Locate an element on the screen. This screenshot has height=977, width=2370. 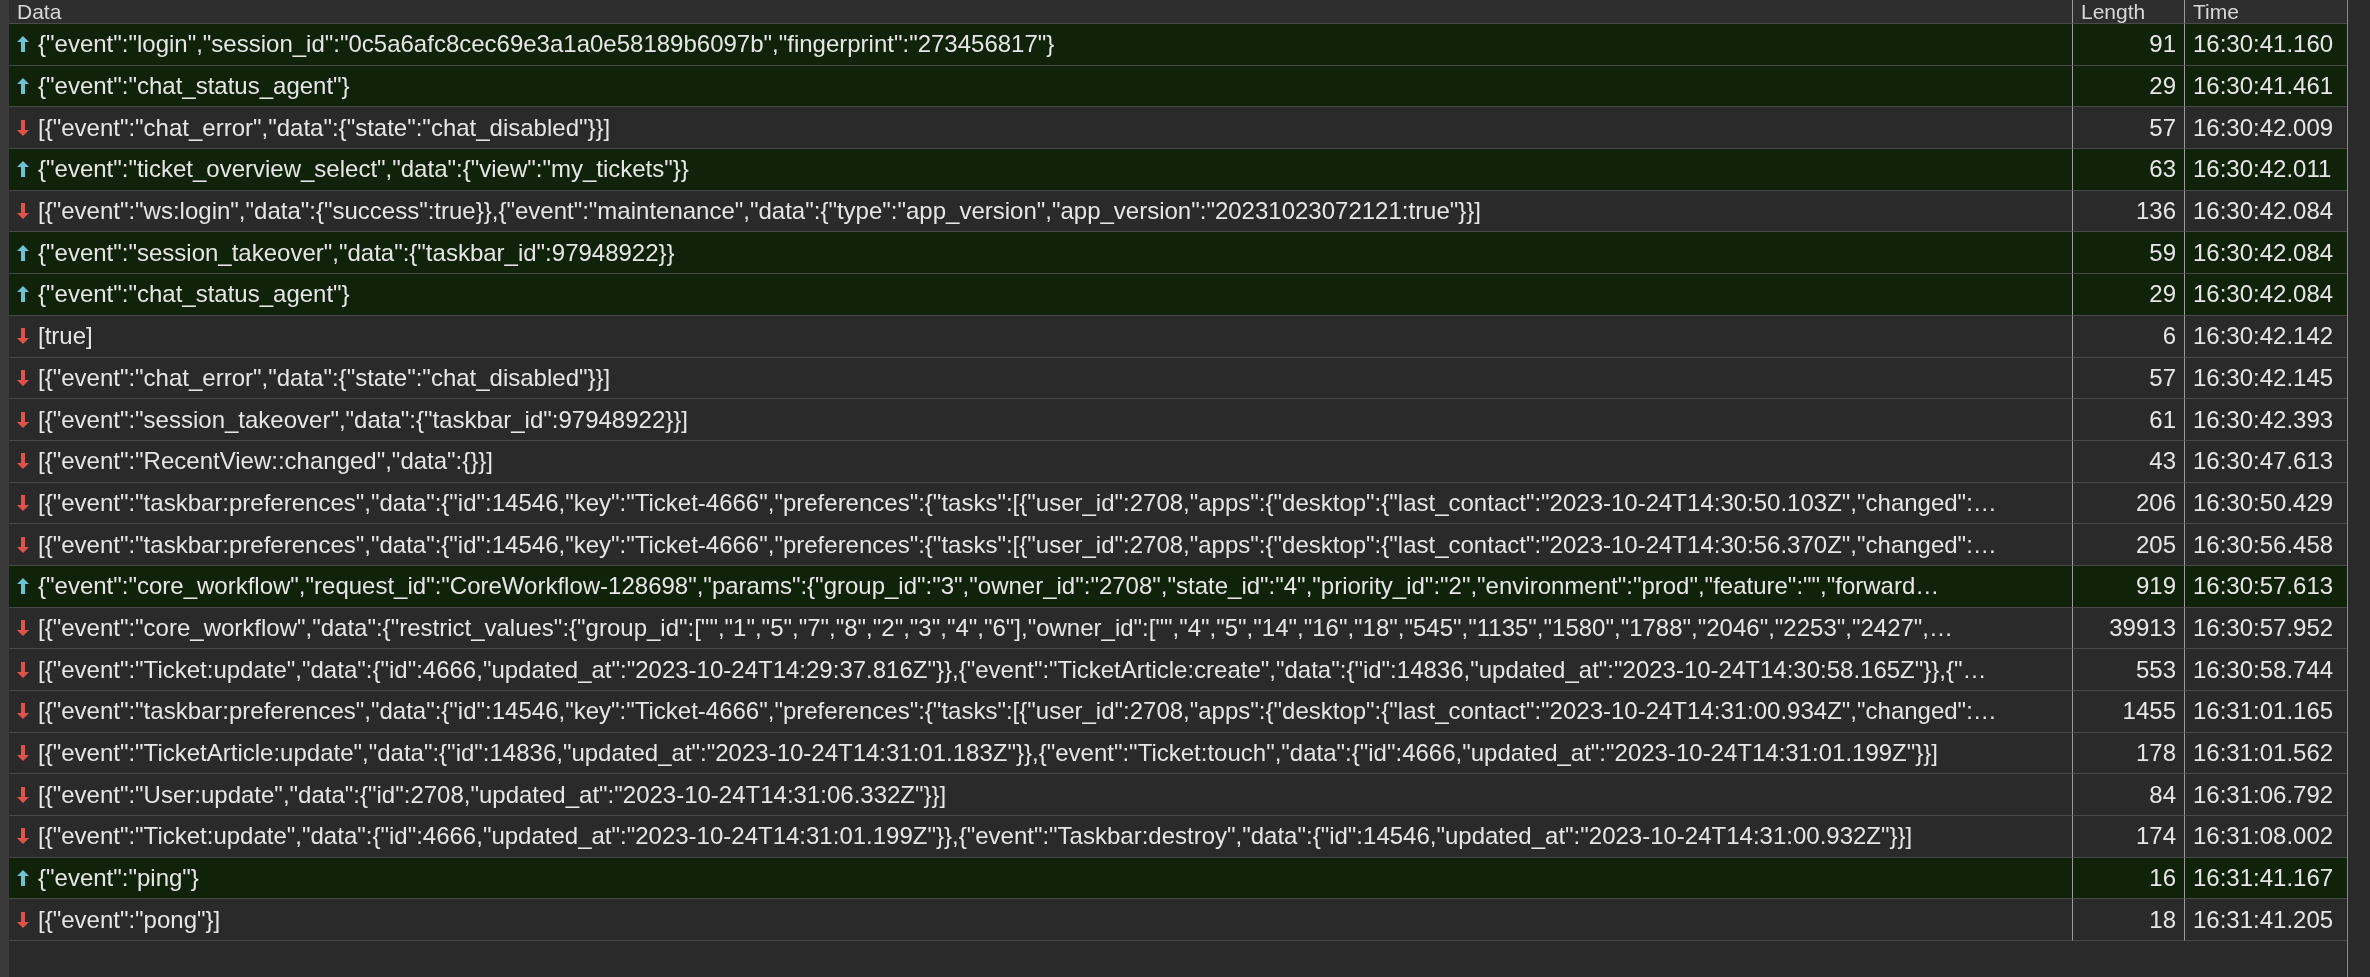
message-data: [{"event":"session_takeover","data":{"taskbar_id":97948922}}] is located at coordinates (363, 419).